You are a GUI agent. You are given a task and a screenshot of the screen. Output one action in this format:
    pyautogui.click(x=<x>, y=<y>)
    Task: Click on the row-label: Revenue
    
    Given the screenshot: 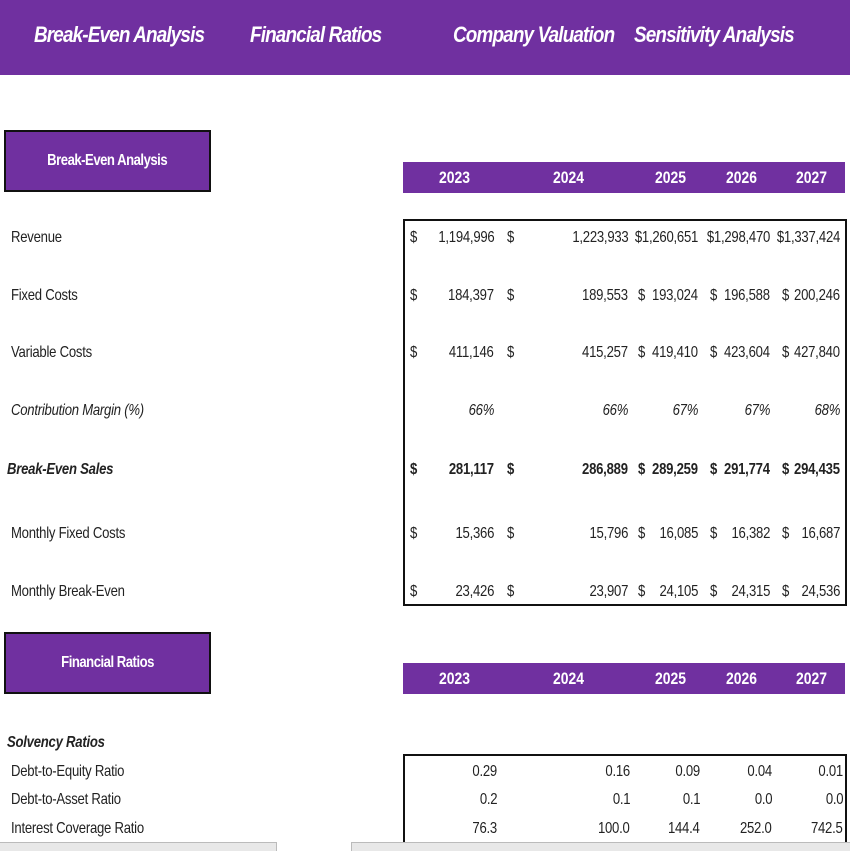 What is the action you would take?
    pyautogui.click(x=36, y=237)
    